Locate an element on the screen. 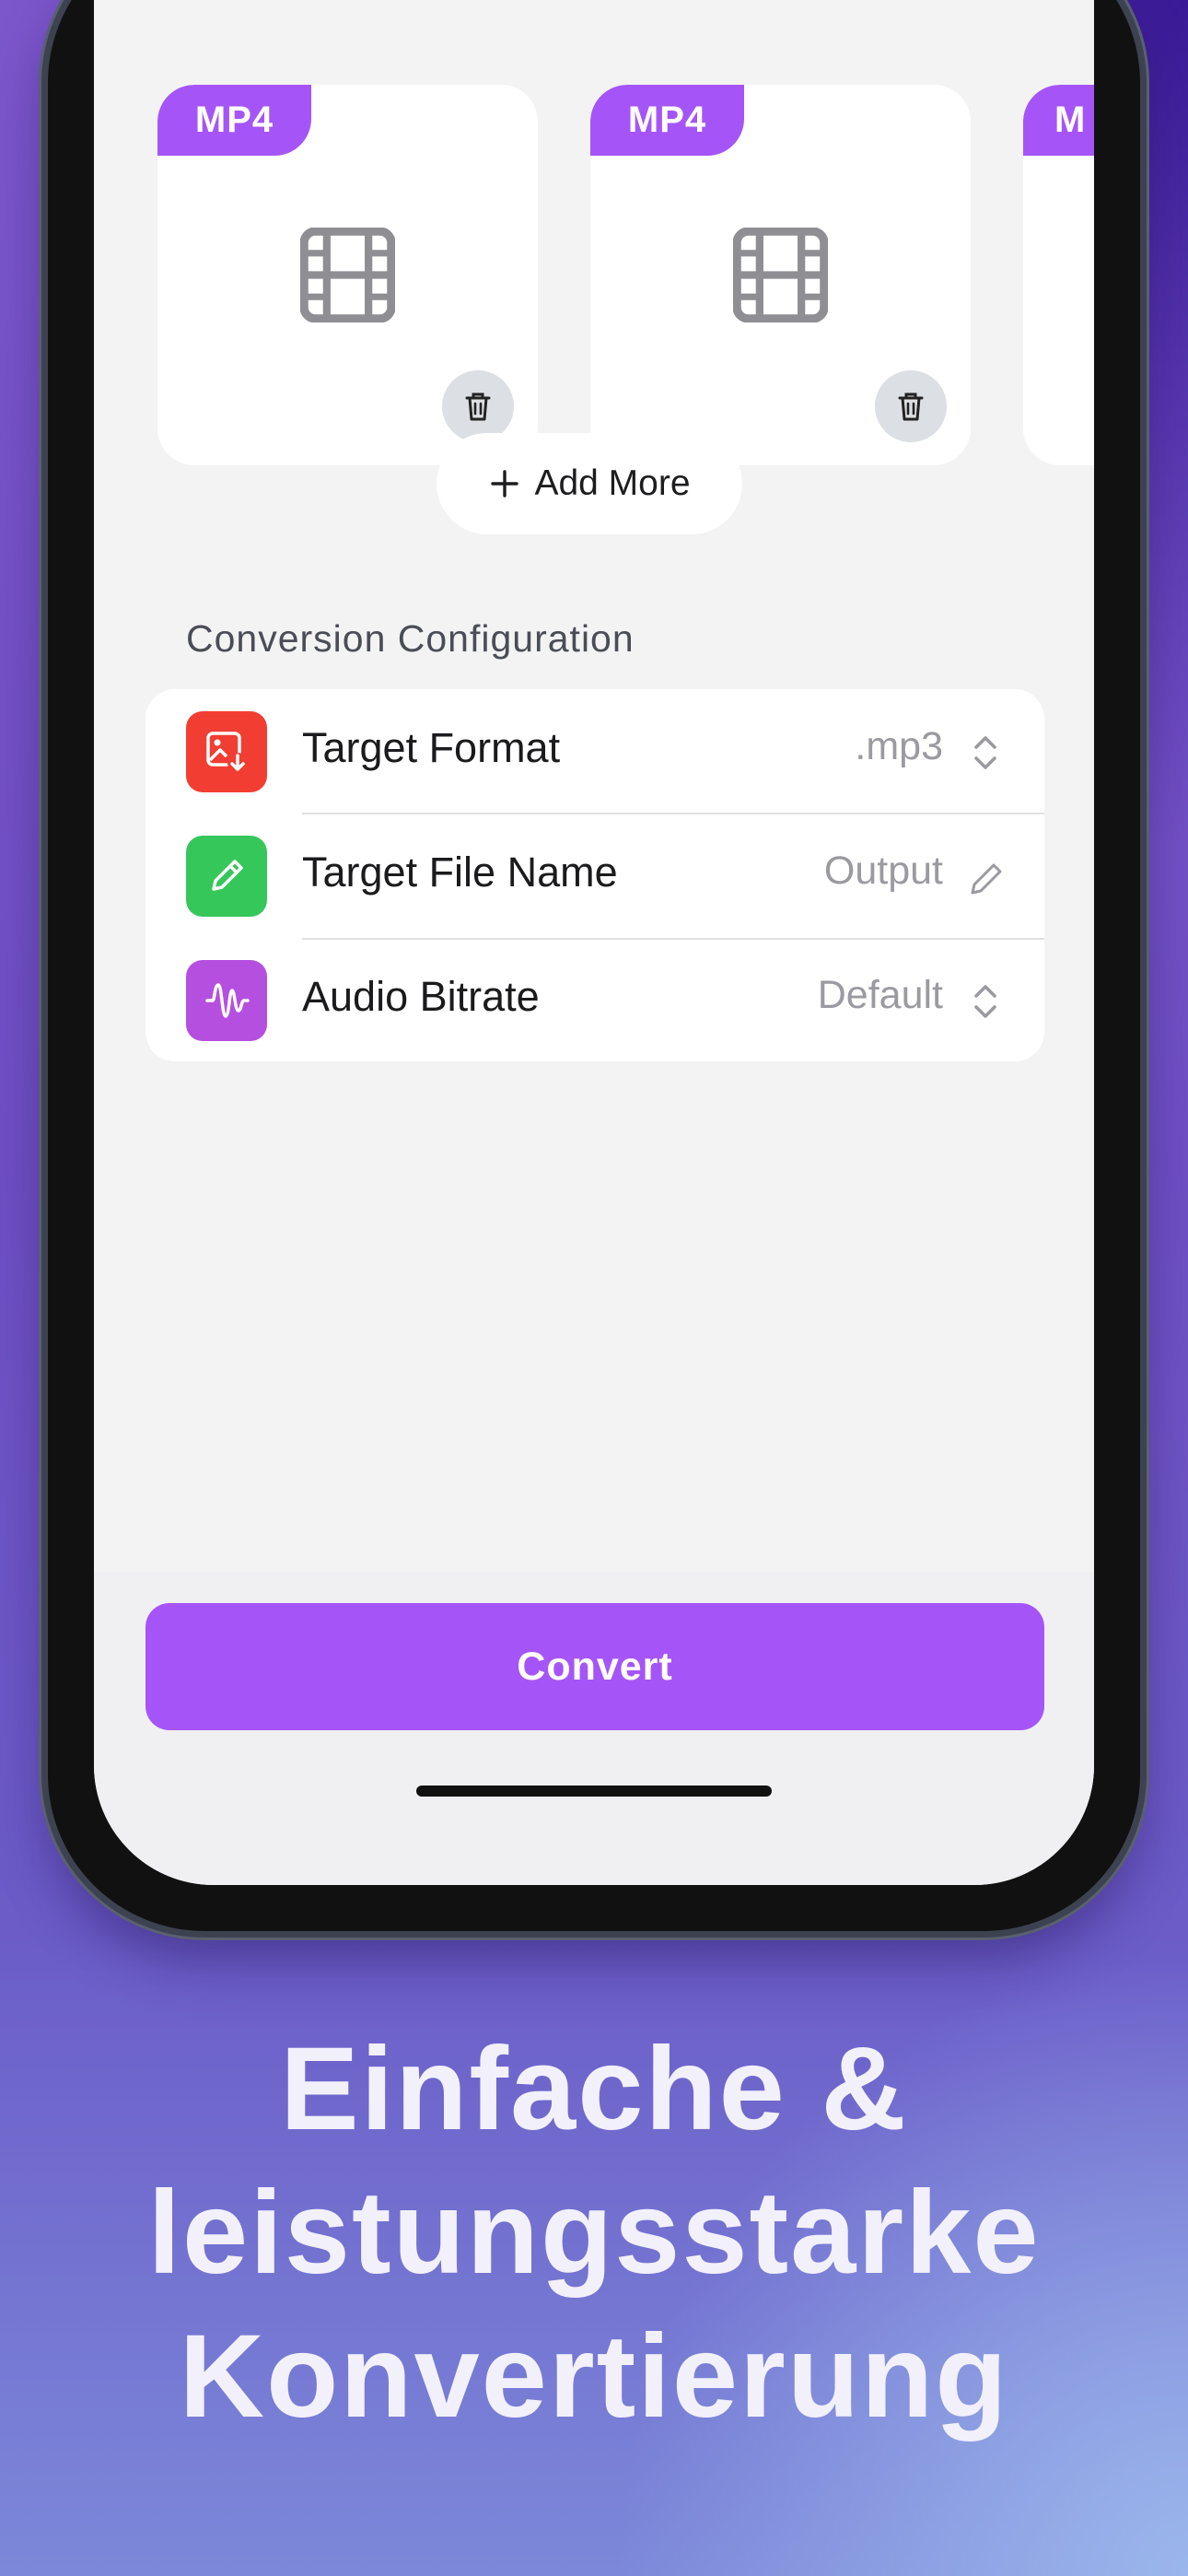 This screenshot has height=2576, width=1188. file-carousel: MP4 MP4 M is located at coordinates (624, 276).